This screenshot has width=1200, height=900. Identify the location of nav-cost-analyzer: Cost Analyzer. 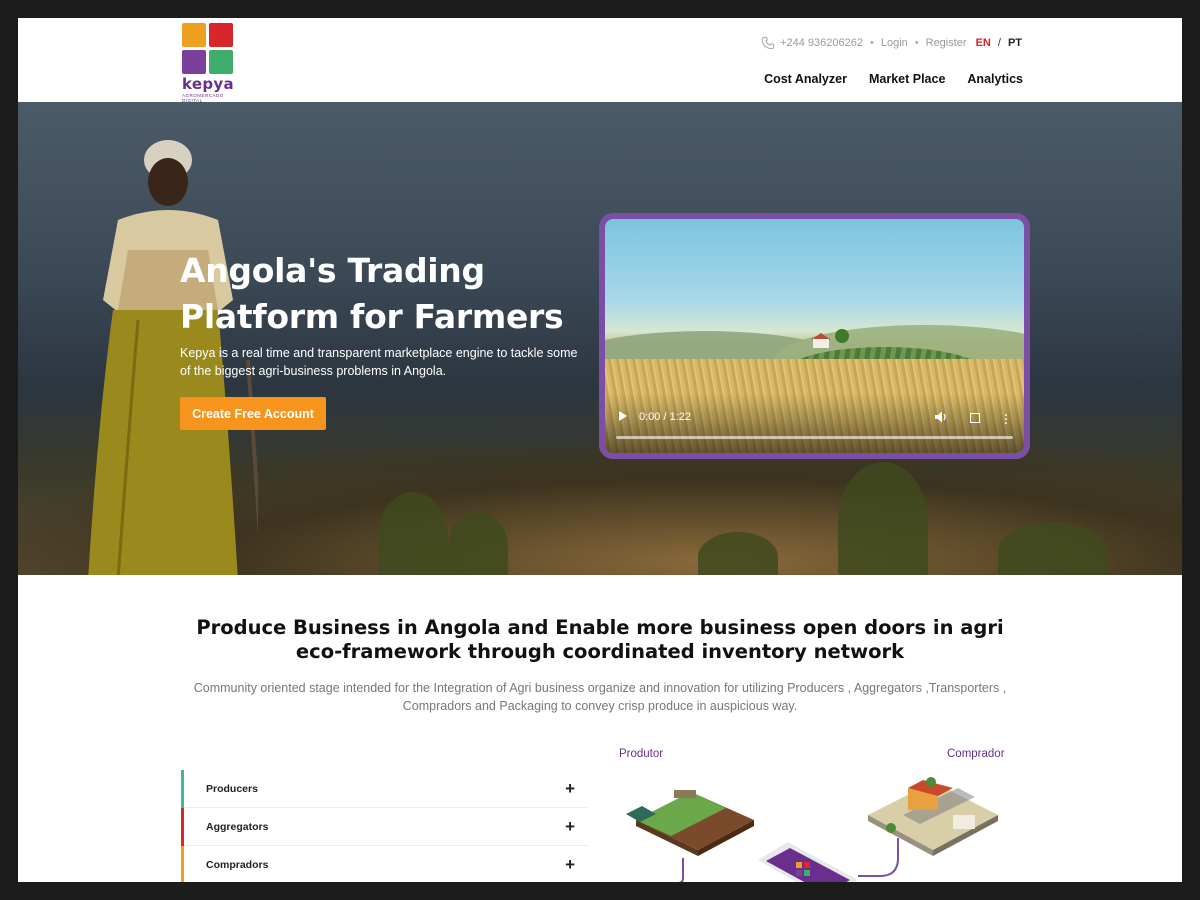
(805, 79).